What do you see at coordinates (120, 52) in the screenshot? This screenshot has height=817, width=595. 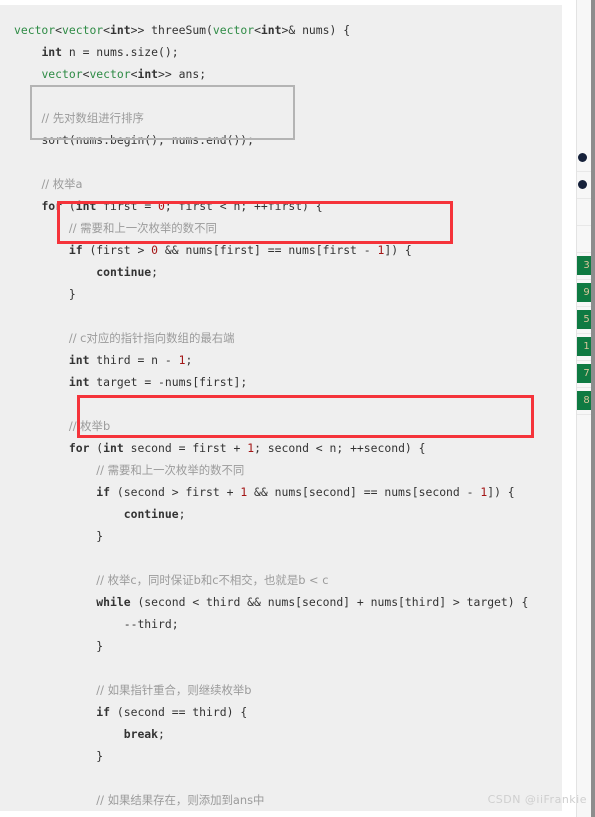 I see `code-token: n = nums.size();` at bounding box center [120, 52].